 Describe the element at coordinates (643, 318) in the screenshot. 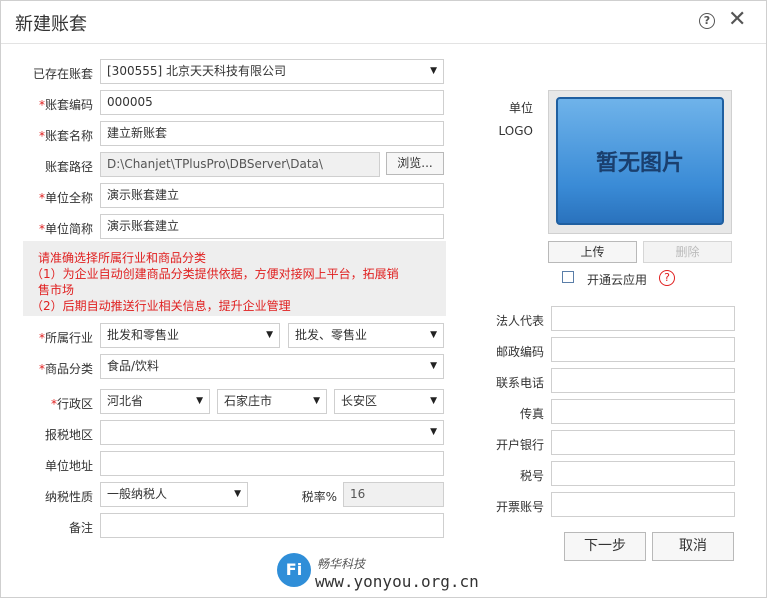

I see `legal-rep-input` at that location.